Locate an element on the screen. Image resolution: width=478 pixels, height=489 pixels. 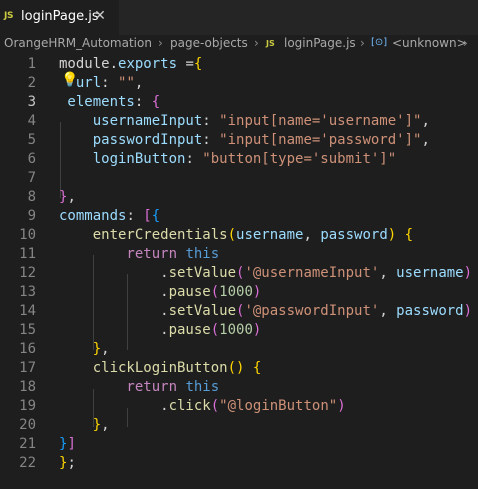
code-line: 17 clickLoginButton() { is located at coordinates (239, 368).